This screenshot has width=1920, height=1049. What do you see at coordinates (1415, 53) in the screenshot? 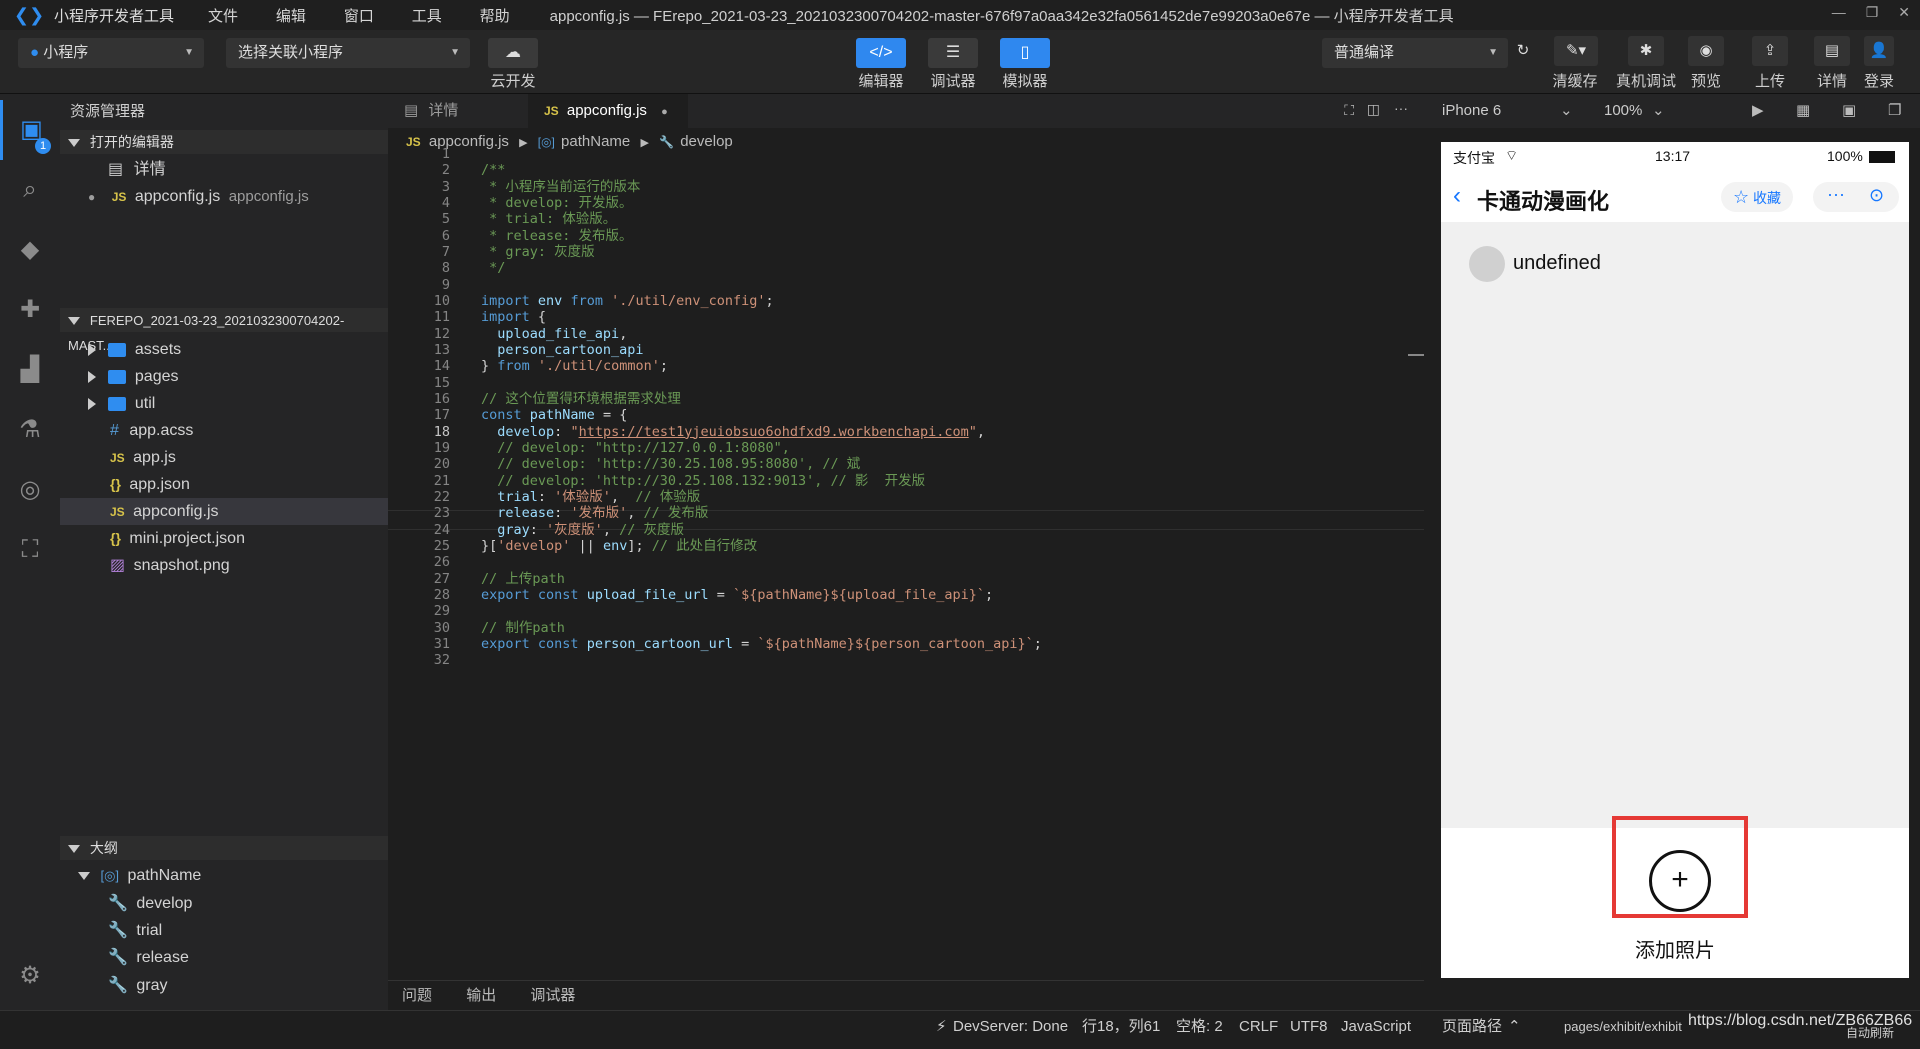
I see `compile-mode-select: 普通编译 ▼` at bounding box center [1415, 53].